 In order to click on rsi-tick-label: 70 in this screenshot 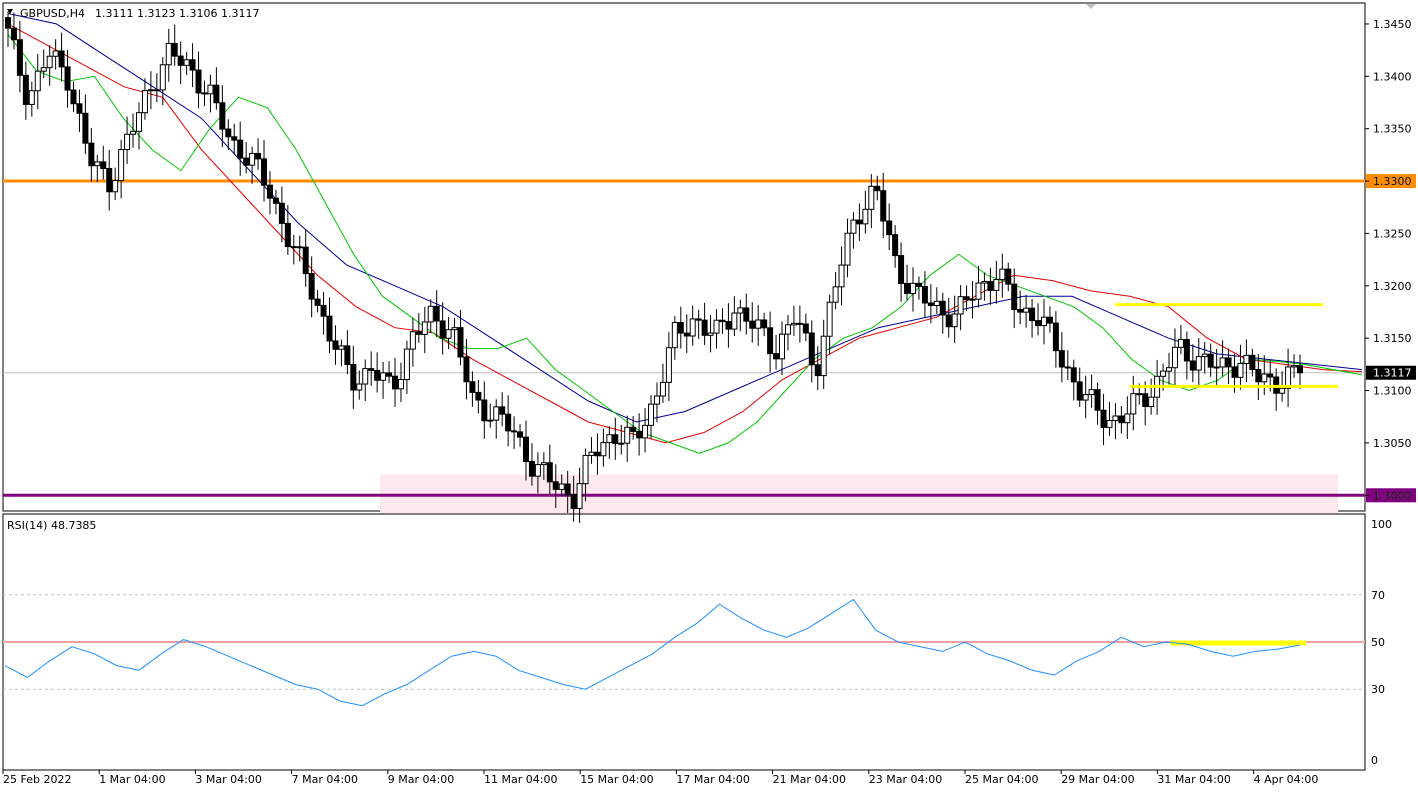, I will do `click(1378, 595)`.